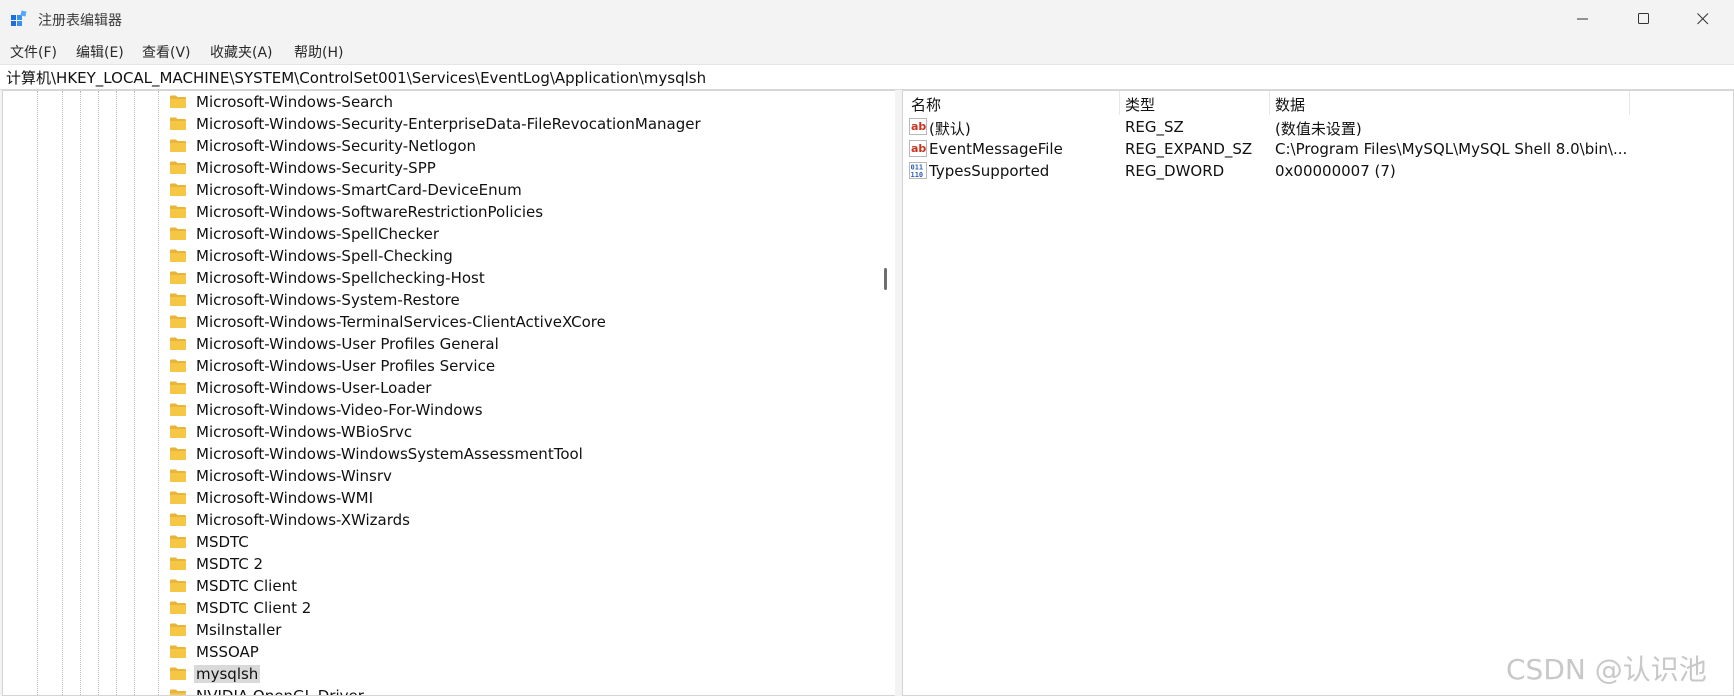 This screenshot has width=1734, height=696. Describe the element at coordinates (439, 366) in the screenshot. I see `tree-item: Microsoft-Windows-User Profiles Service` at that location.